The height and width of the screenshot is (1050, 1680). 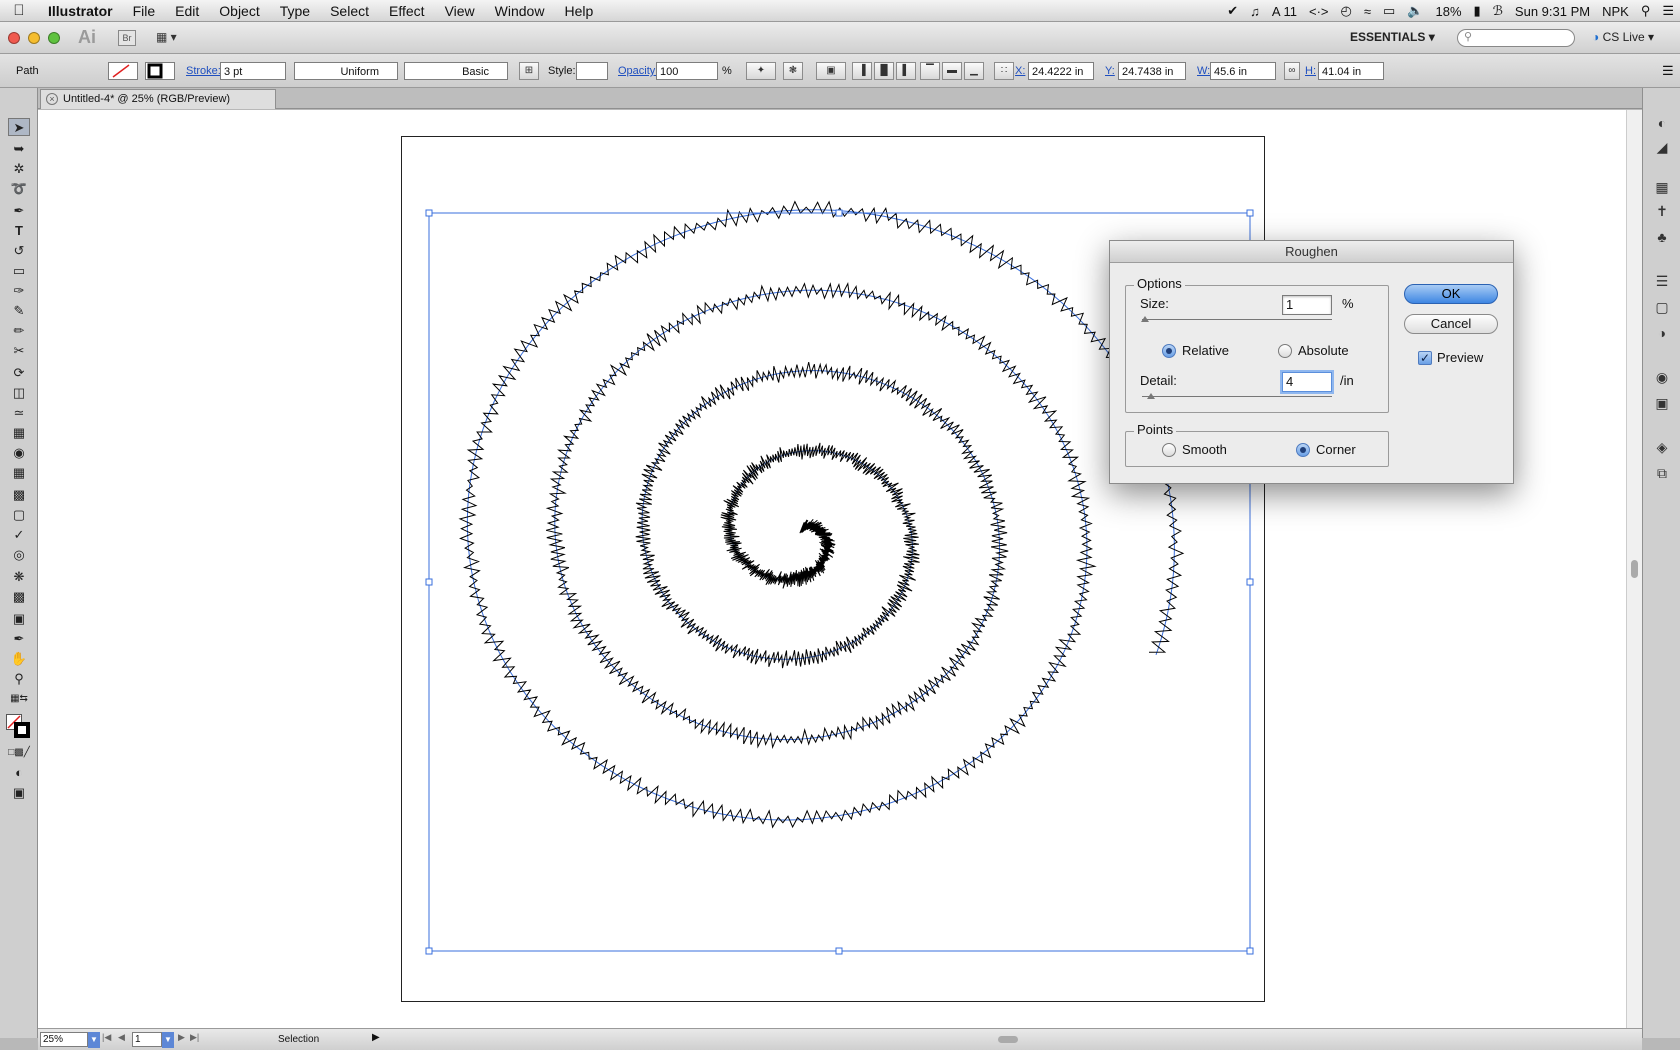 I want to click on symbols-panel-icon: ♣, so click(x=1662, y=237).